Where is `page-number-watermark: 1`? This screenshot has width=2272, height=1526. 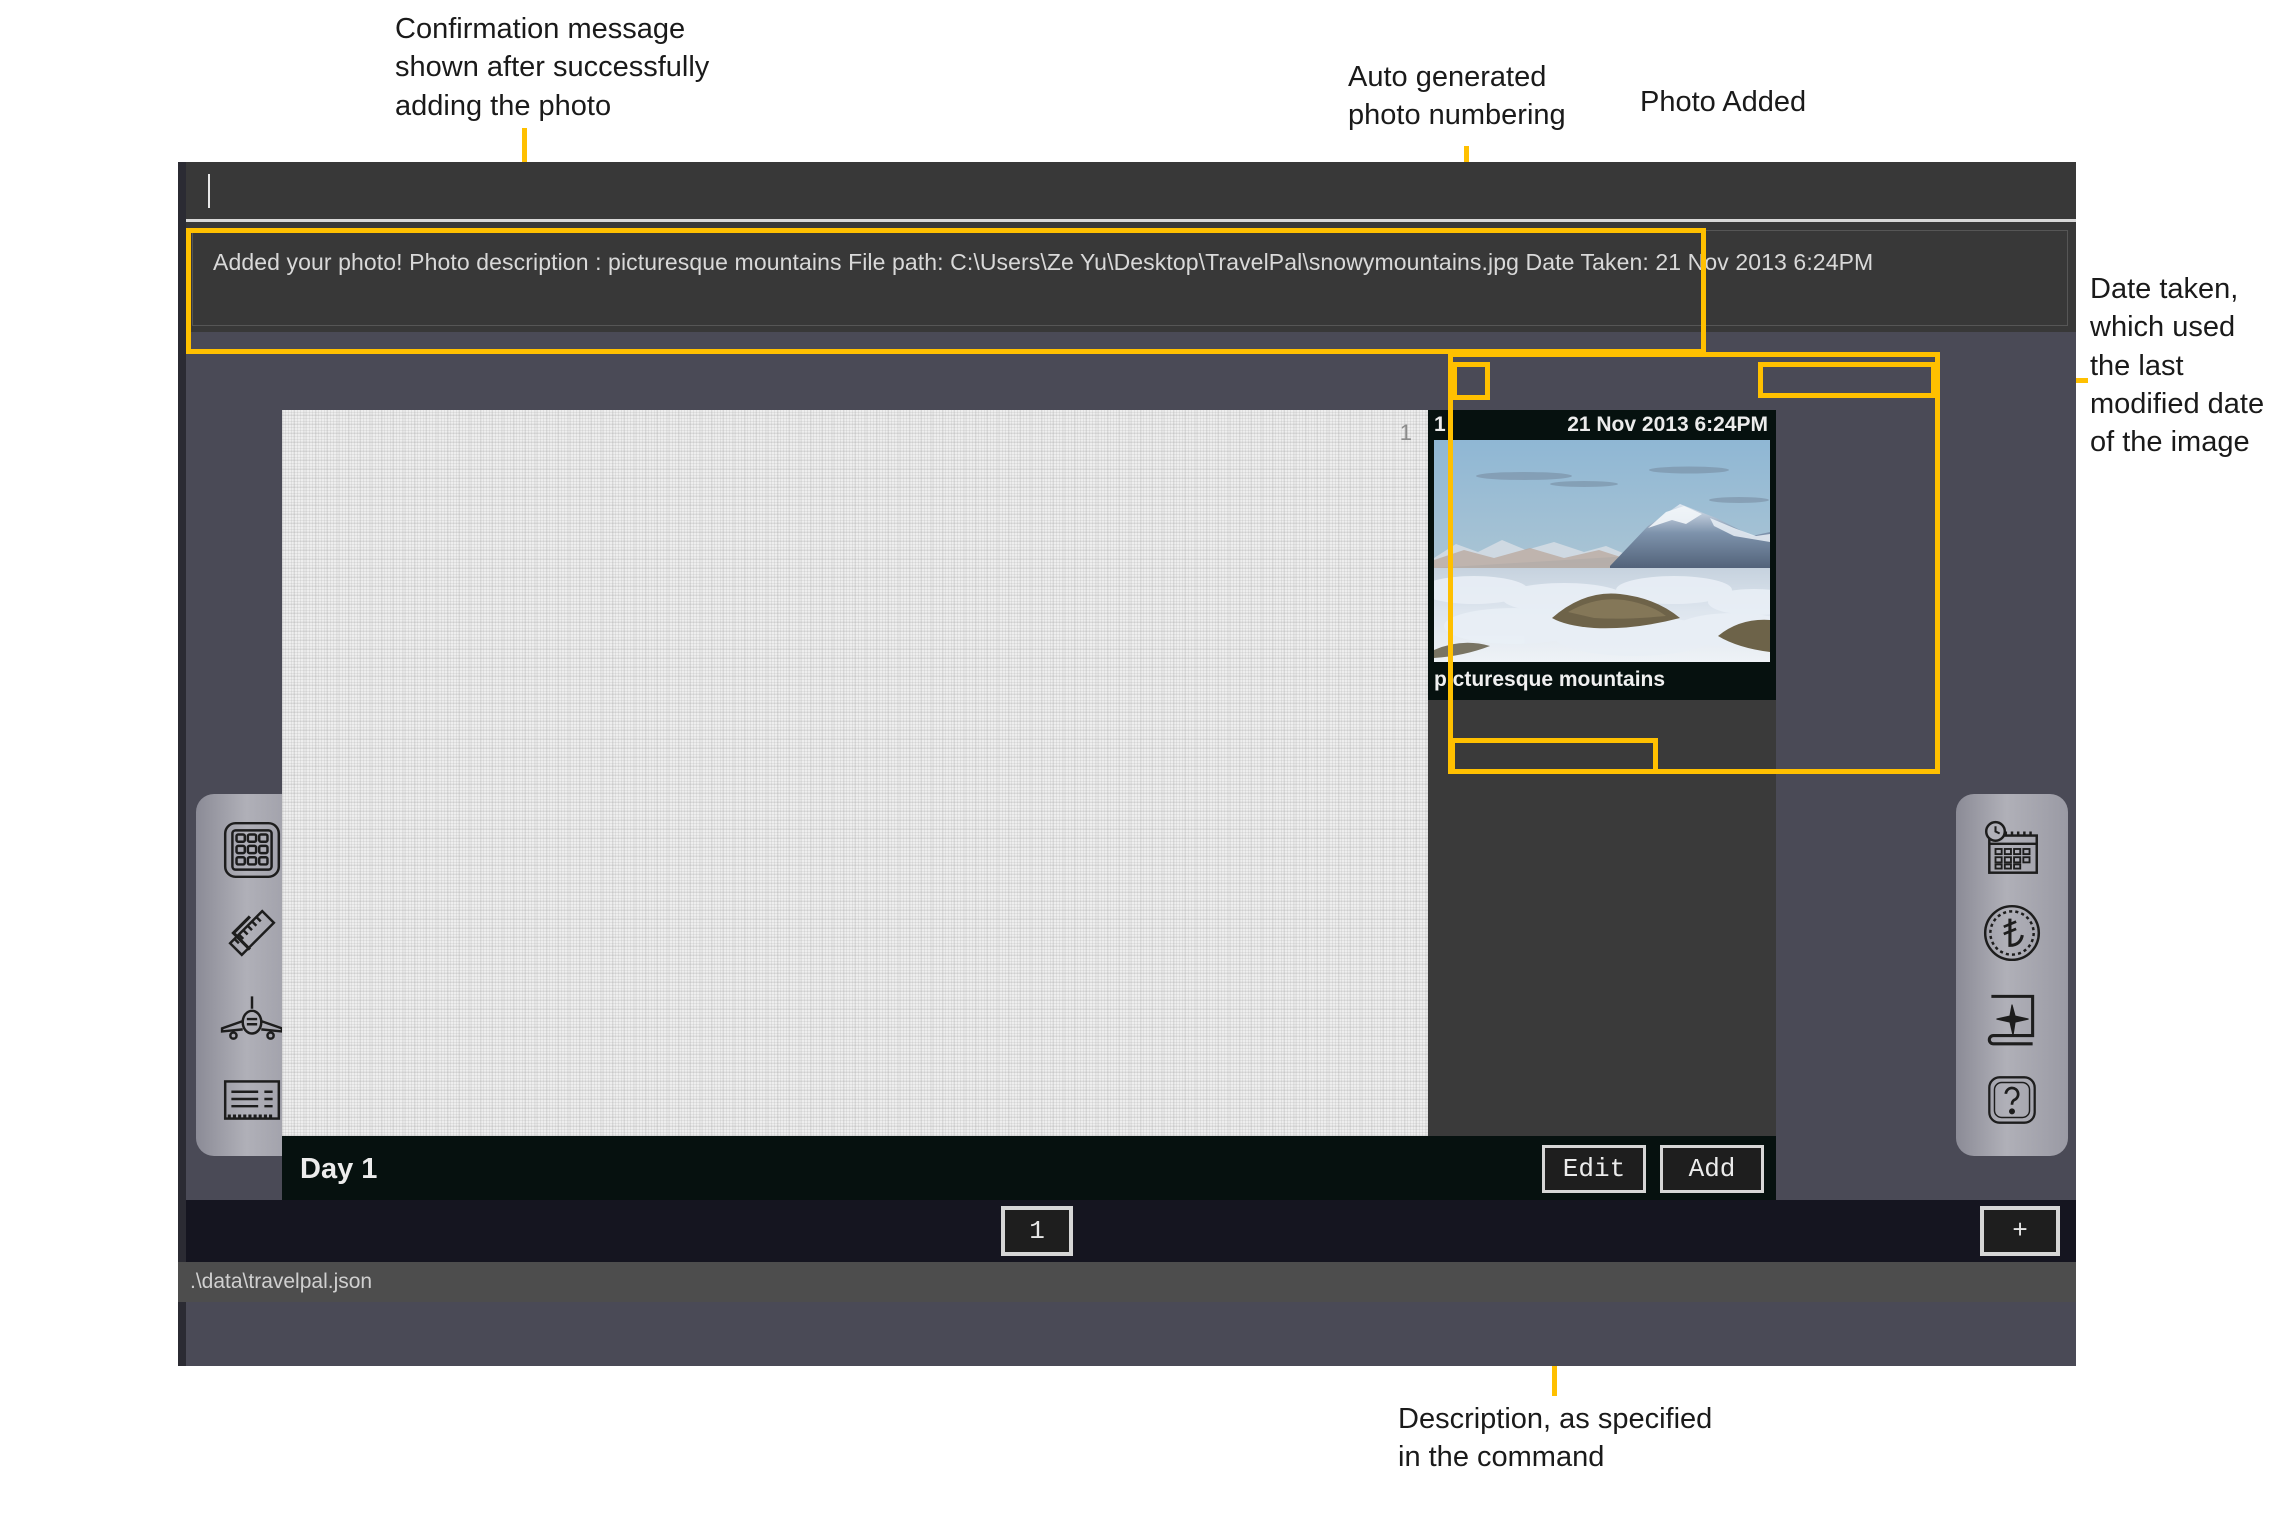 page-number-watermark: 1 is located at coordinates (1405, 432).